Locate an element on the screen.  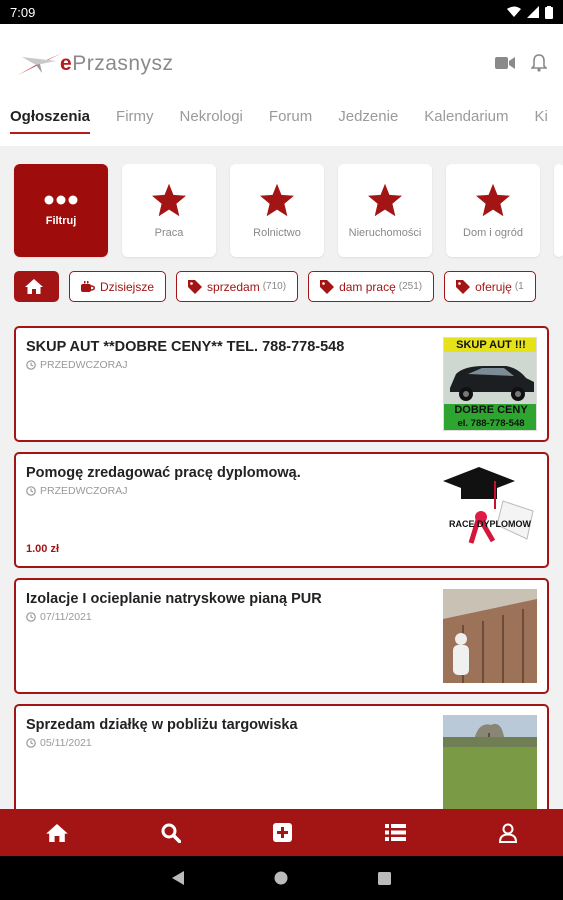
user-icon is located at coordinates (507, 833).